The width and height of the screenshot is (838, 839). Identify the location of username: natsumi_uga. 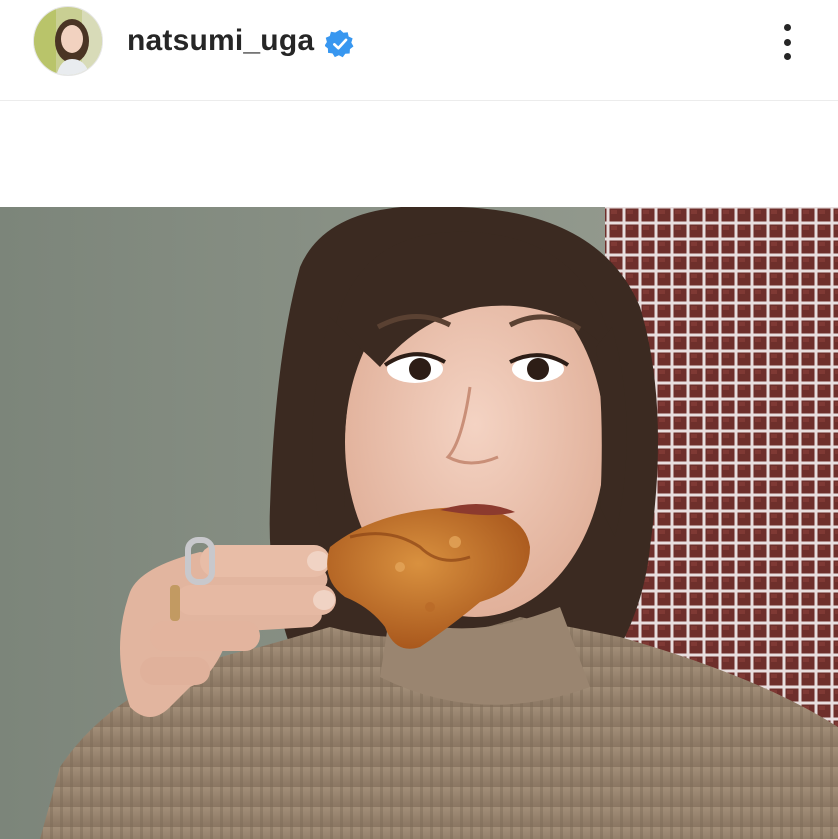
(220, 41).